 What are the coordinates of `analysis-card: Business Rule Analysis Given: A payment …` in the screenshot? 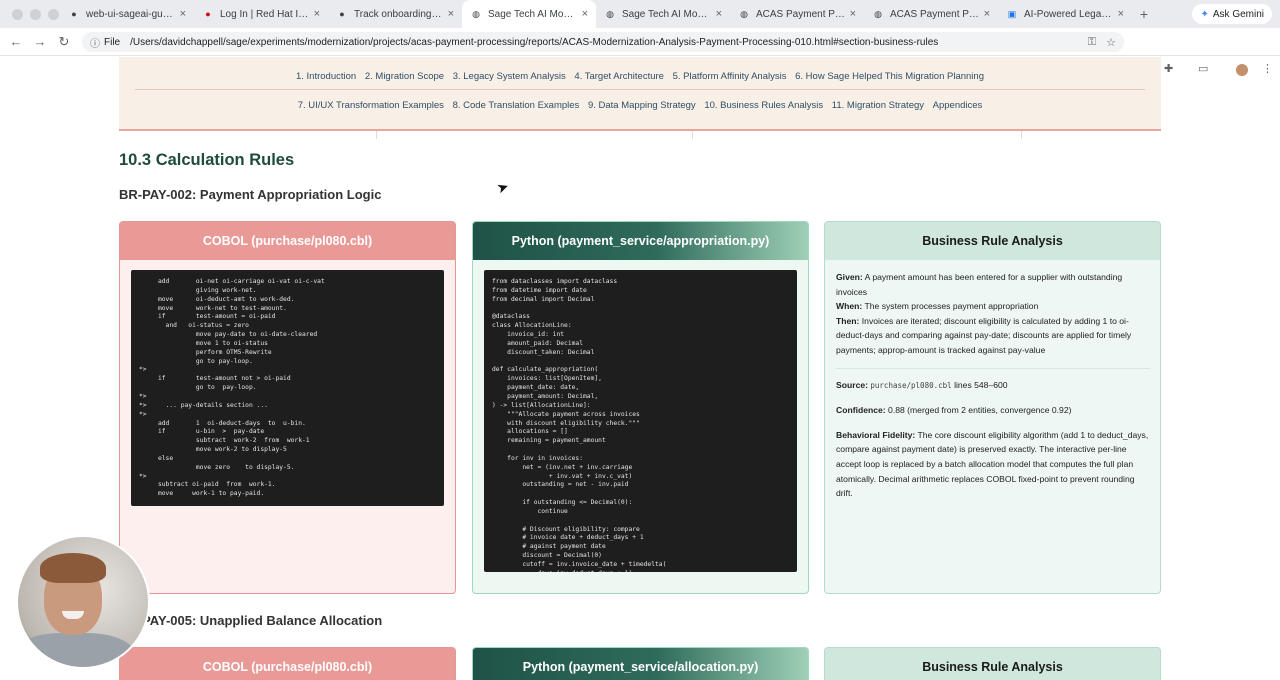 It's located at (992, 407).